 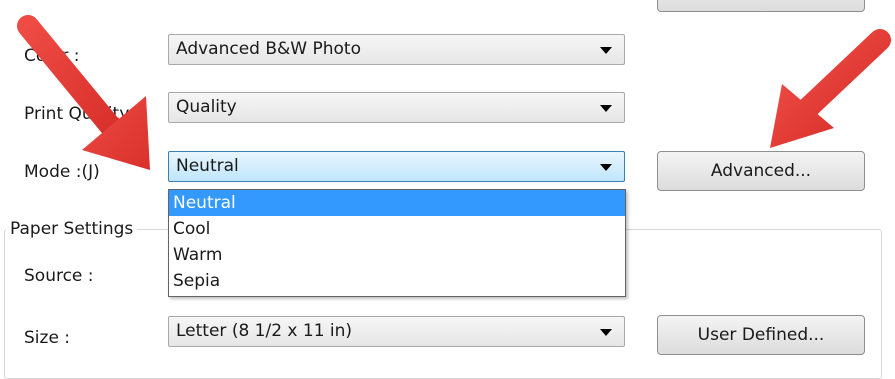 What do you see at coordinates (62, 172) in the screenshot?
I see `mode-label: Mode :(J)` at bounding box center [62, 172].